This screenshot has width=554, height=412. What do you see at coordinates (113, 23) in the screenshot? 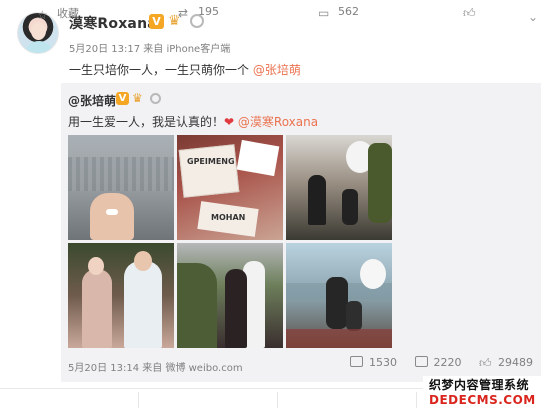
I see `post-username: 漠寒Roxana` at bounding box center [113, 23].